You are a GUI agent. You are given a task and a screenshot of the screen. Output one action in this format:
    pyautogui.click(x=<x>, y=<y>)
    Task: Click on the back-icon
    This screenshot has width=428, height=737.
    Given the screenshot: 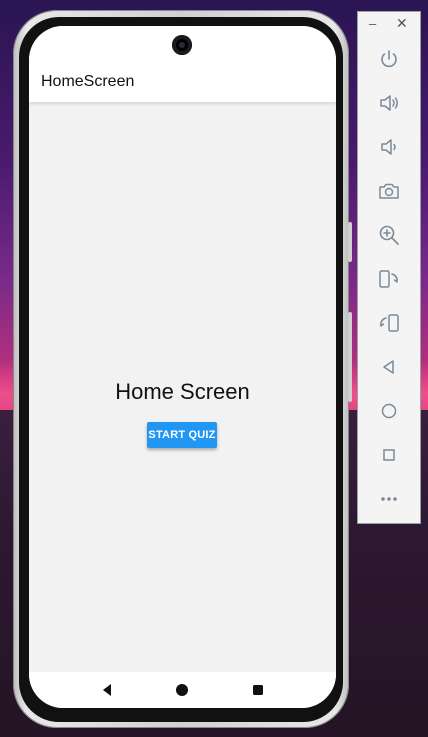 What is the action you would take?
    pyautogui.click(x=389, y=367)
    